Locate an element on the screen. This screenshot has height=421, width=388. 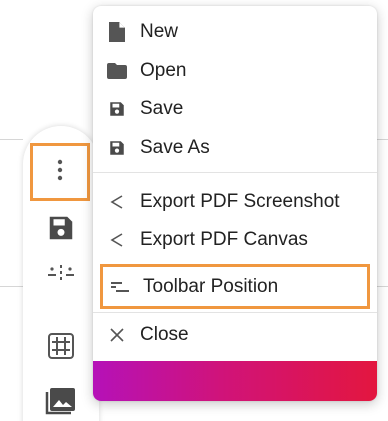
split-view-icon is located at coordinates (61, 275).